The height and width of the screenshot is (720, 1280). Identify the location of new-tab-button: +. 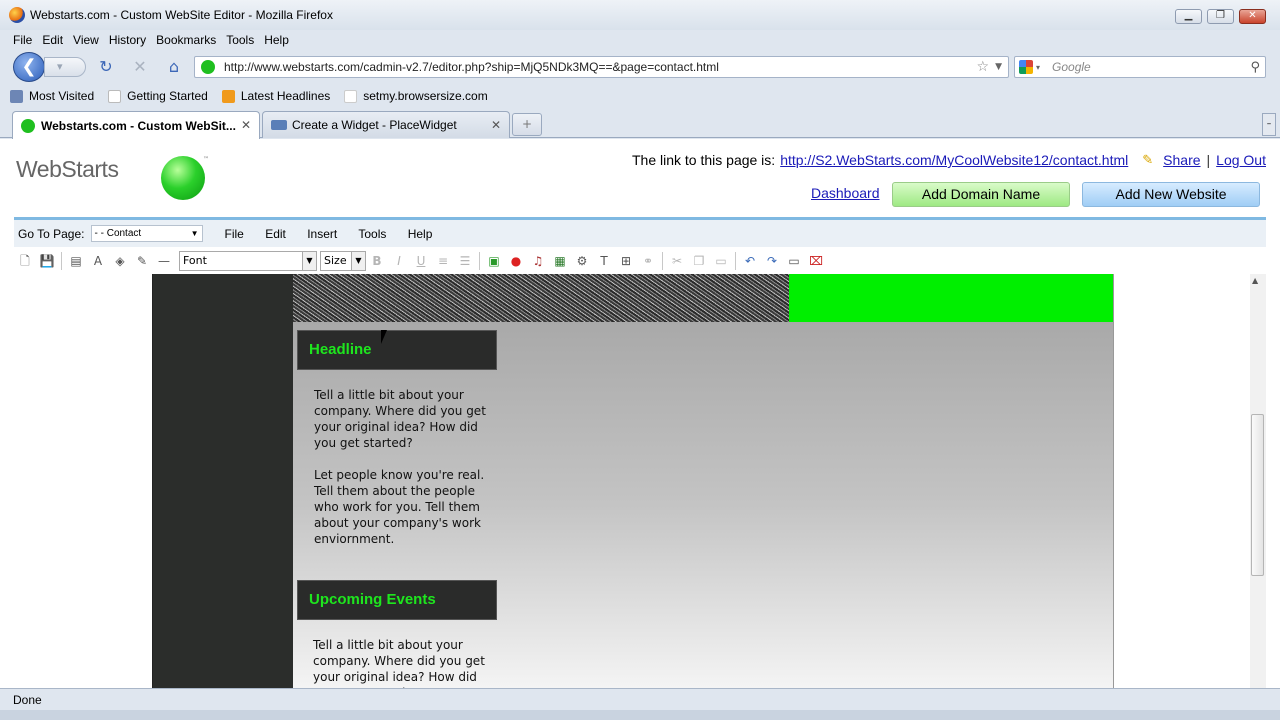
(527, 124).